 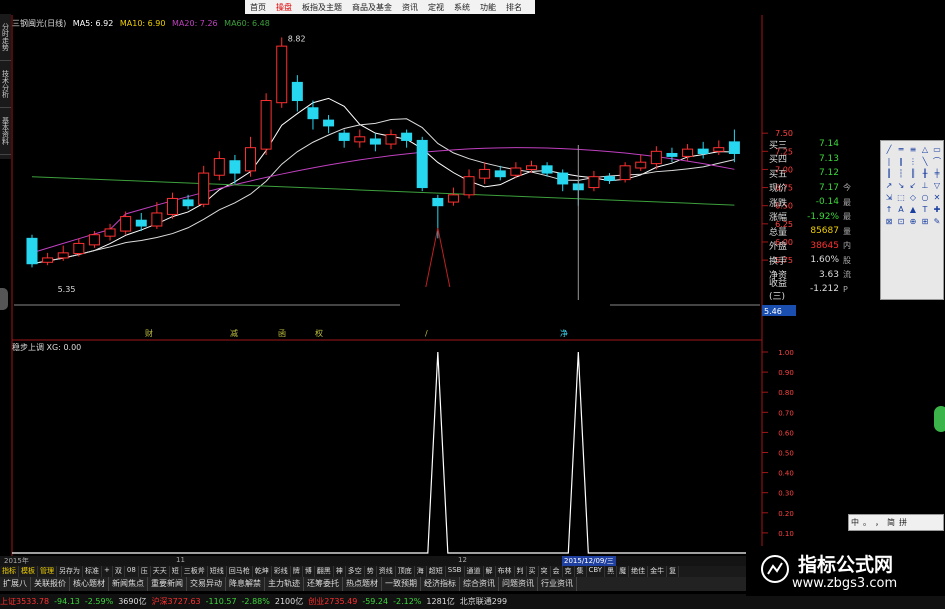 I want to click on ime-item: ，, so click(x=879, y=522).